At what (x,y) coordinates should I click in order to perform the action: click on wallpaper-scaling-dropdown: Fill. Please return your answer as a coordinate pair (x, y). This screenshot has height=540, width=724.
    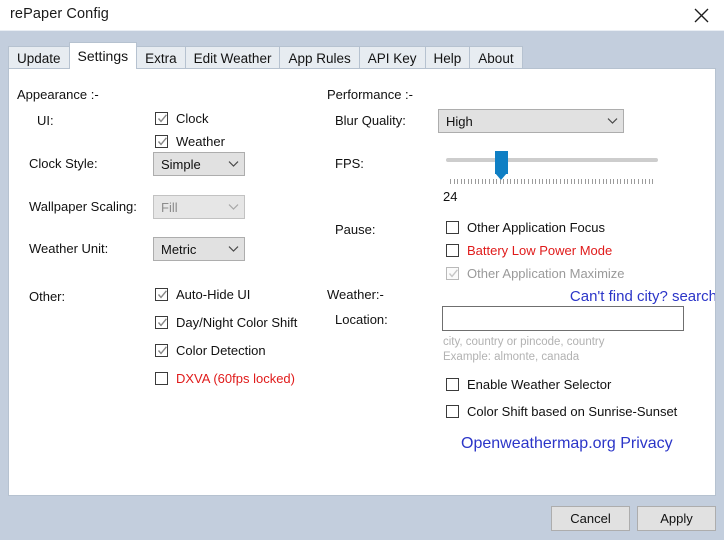
    Looking at the image, I should click on (199, 207).